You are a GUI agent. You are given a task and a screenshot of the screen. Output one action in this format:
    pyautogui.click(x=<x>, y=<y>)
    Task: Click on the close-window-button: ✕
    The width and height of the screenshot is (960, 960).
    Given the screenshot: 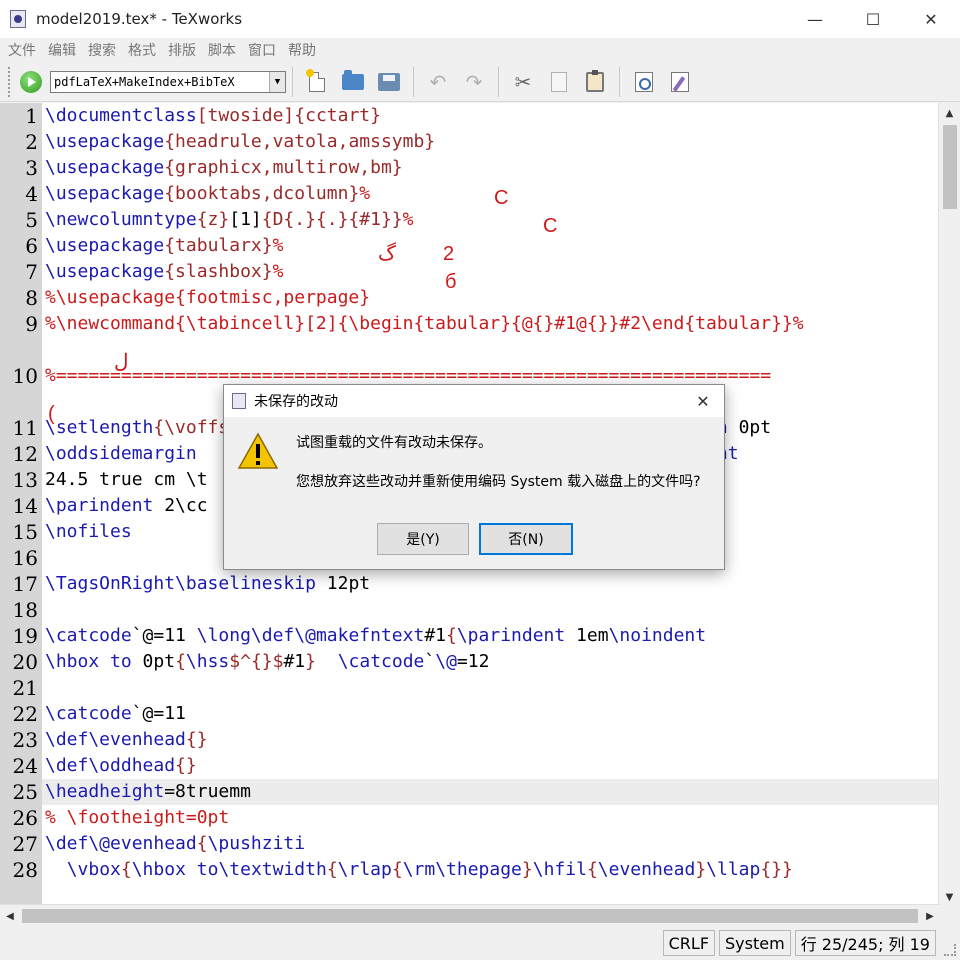 What is the action you would take?
    pyautogui.click(x=931, y=19)
    